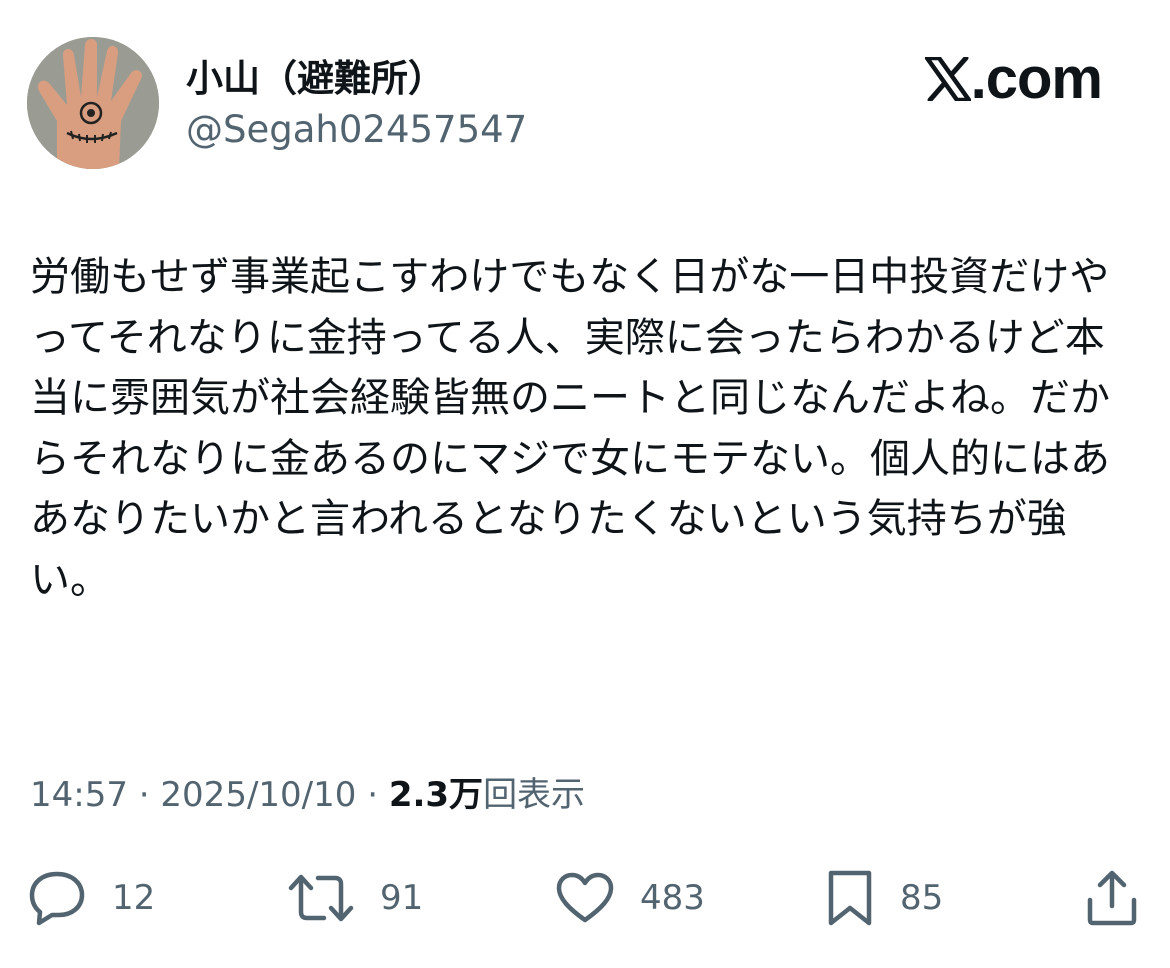  What do you see at coordinates (534, 795) in the screenshot?
I see `views-label: 回表示` at bounding box center [534, 795].